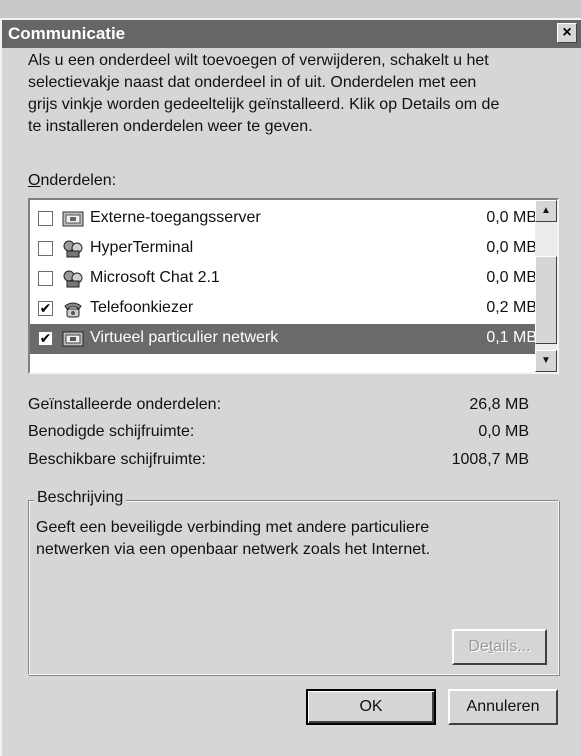 This screenshot has width=581, height=756. Describe the element at coordinates (125, 404) in the screenshot. I see `installed-label: Geïnstalleerde onderdelen:` at that location.